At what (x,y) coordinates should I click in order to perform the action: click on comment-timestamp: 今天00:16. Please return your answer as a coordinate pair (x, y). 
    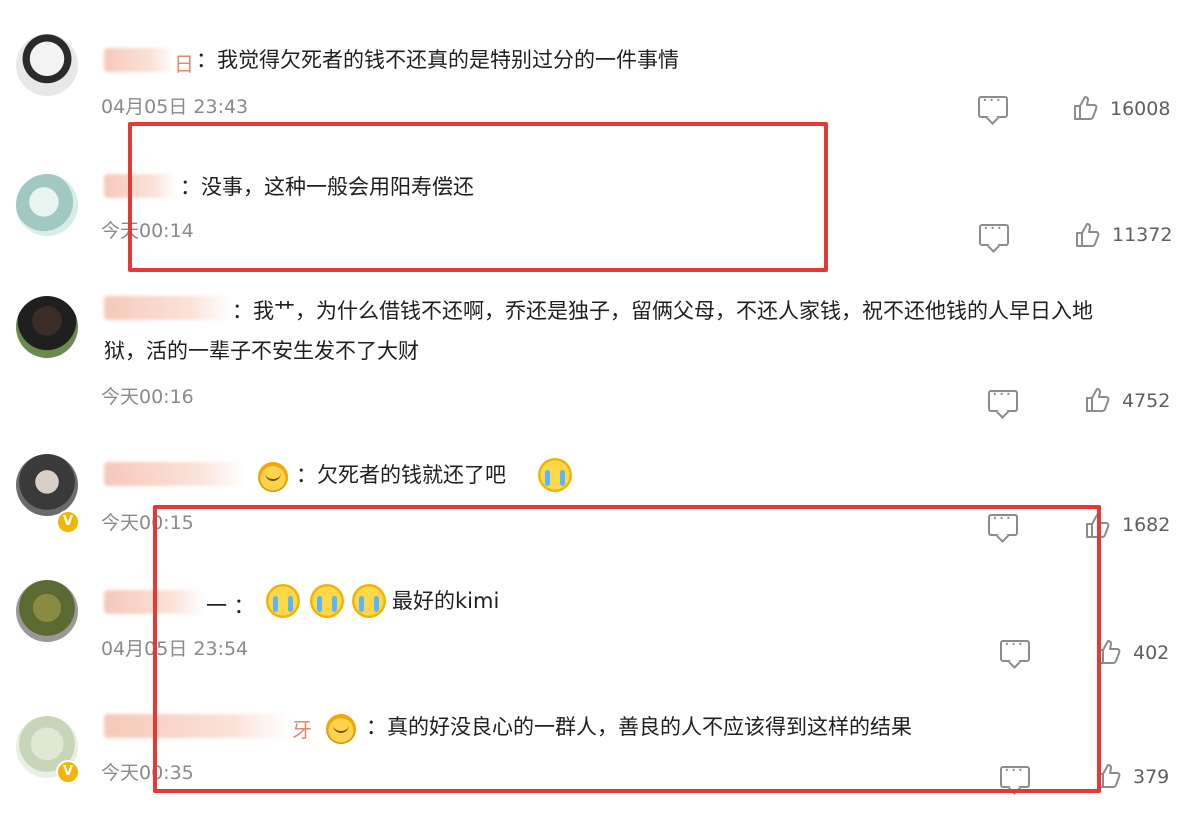
    Looking at the image, I should click on (147, 397).